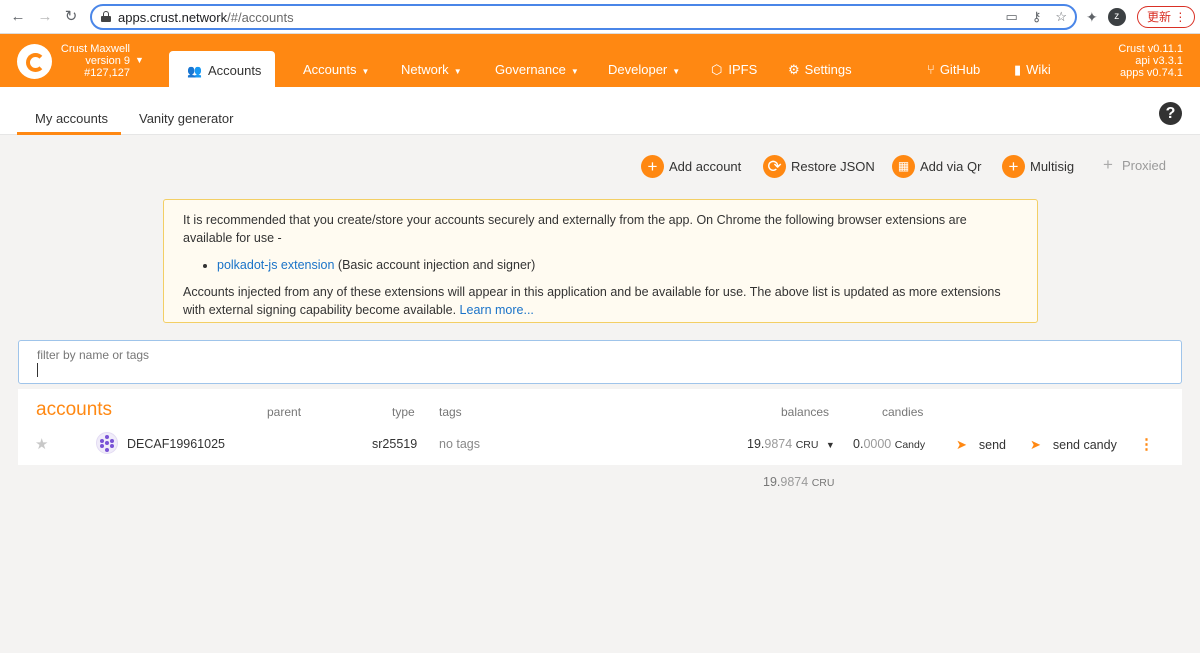 The height and width of the screenshot is (653, 1200). I want to click on chain-name: Crust Maxwell, so click(95, 49).